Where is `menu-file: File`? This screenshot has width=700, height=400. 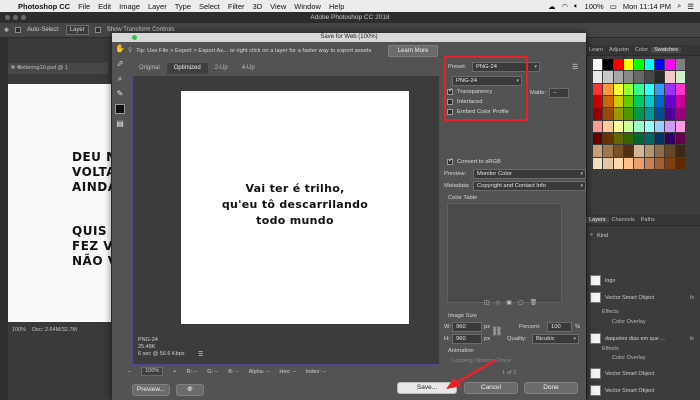 menu-file: File is located at coordinates (84, 6).